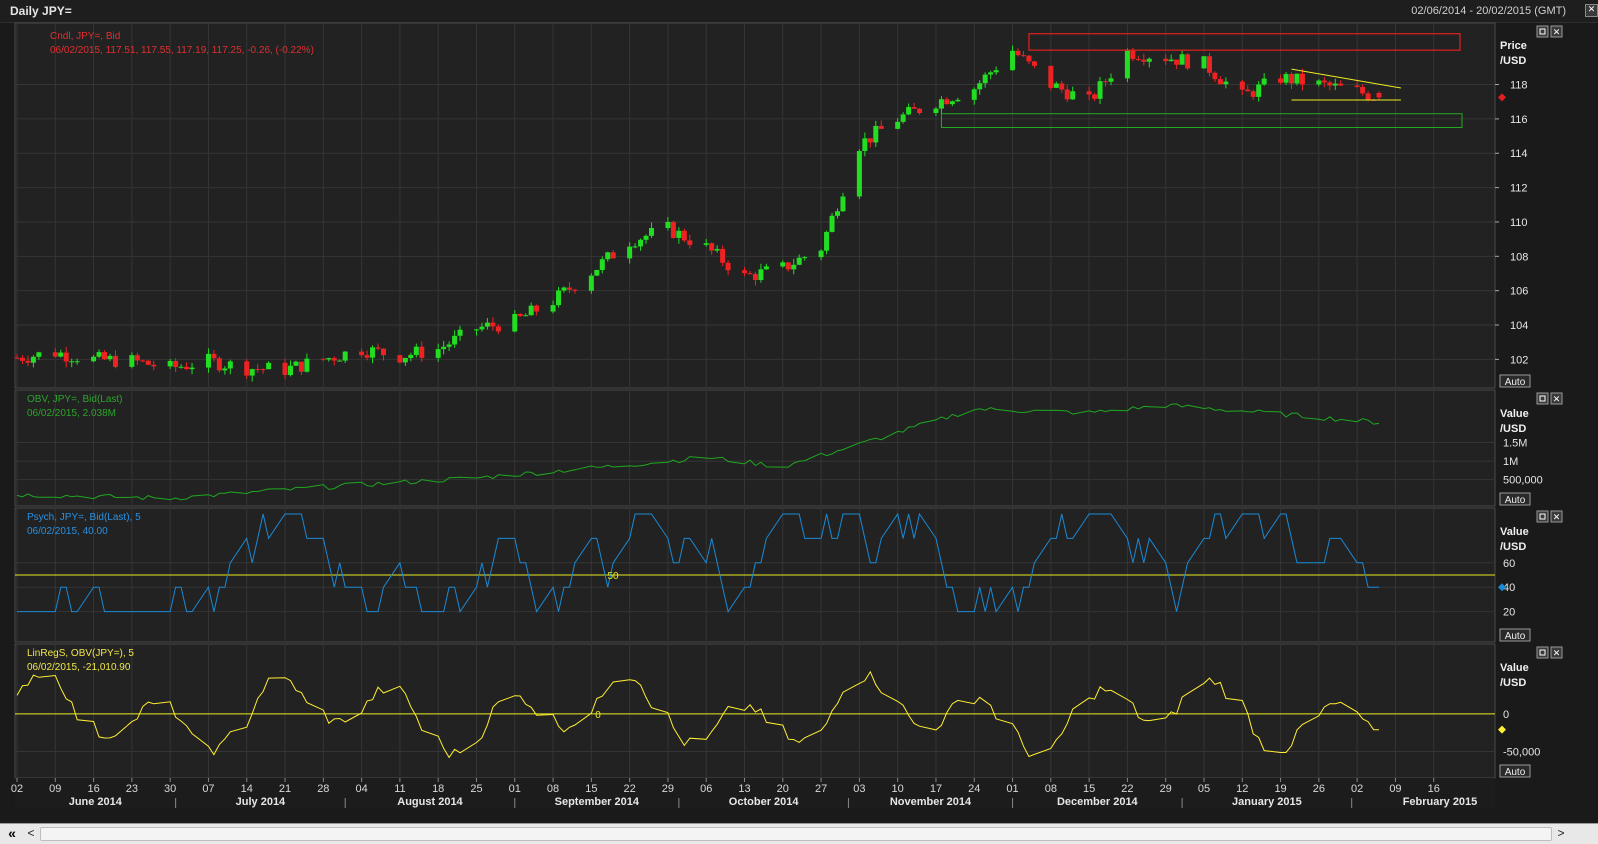 The width and height of the screenshot is (1598, 844). Describe the element at coordinates (1319, 789) in the screenshot. I see `x-day-label: 26` at that location.